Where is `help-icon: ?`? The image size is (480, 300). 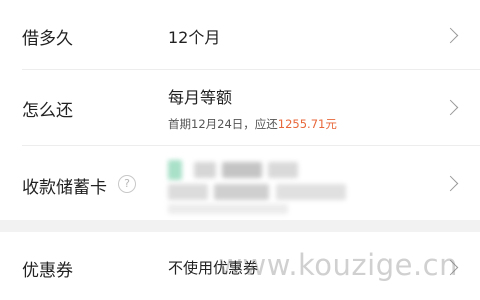 help-icon: ? is located at coordinates (127, 184).